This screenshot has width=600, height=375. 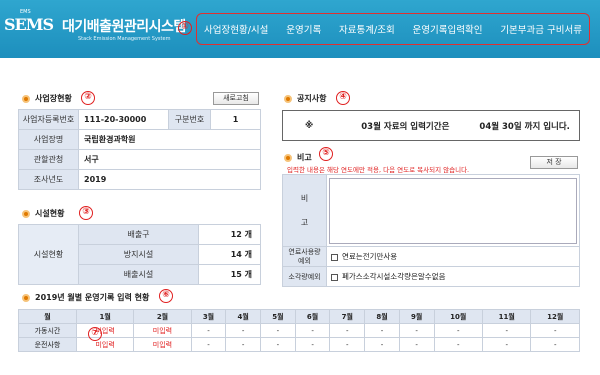 What do you see at coordinates (169, 139) in the screenshot?
I see `site-name-value: 국립환경과학원` at bounding box center [169, 139].